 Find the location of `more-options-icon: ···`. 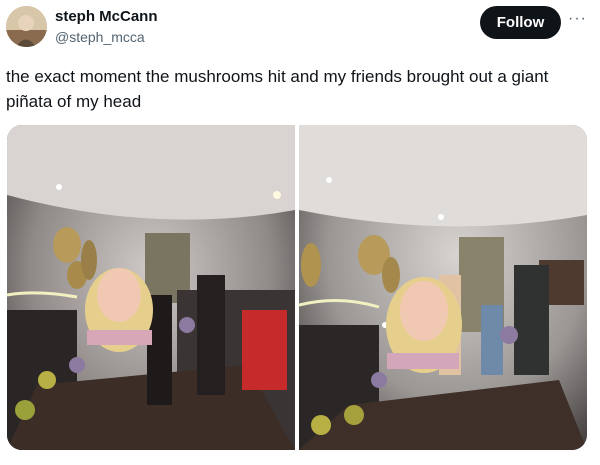

more-options-icon: ··· is located at coordinates (577, 19).